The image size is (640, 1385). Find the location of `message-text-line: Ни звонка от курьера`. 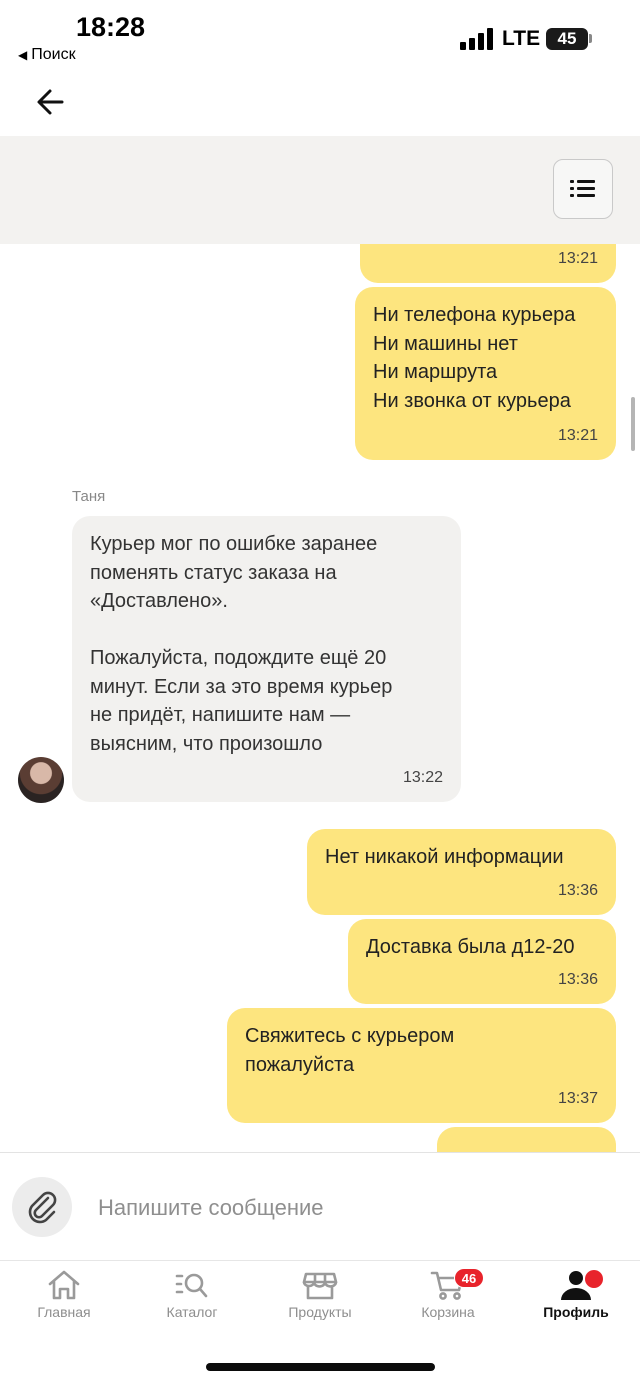

message-text-line: Ни звонка от курьера is located at coordinates (472, 400).